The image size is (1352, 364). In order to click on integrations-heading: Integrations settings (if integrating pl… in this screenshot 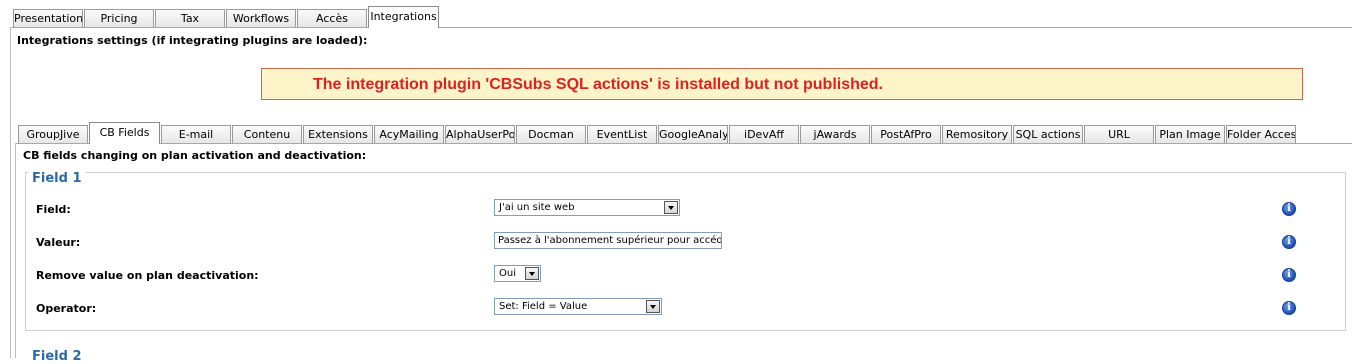, I will do `click(192, 40)`.